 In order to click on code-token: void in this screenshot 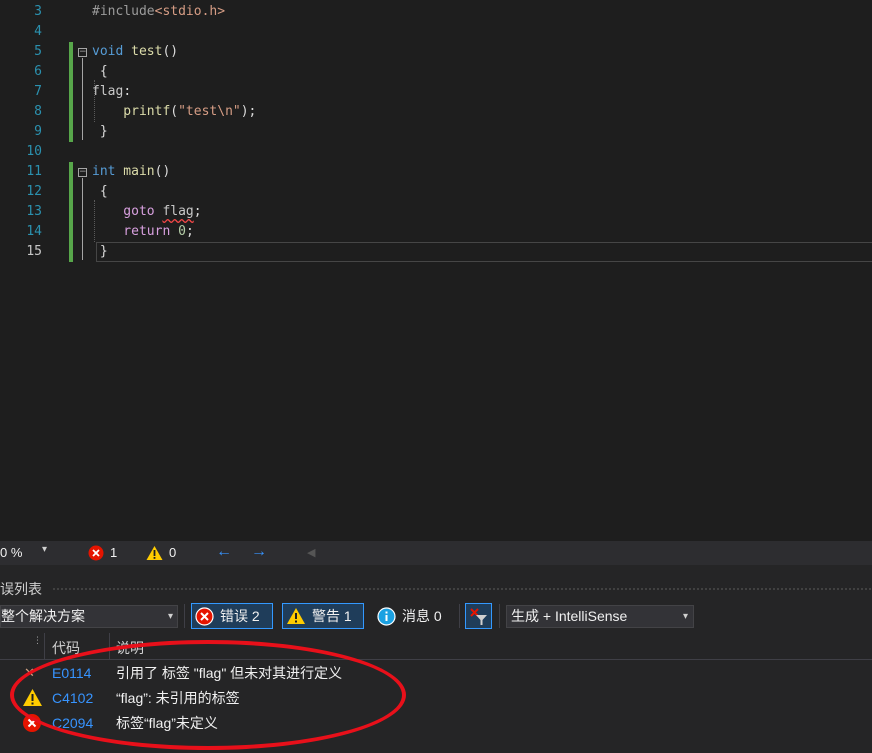, I will do `click(108, 51)`.